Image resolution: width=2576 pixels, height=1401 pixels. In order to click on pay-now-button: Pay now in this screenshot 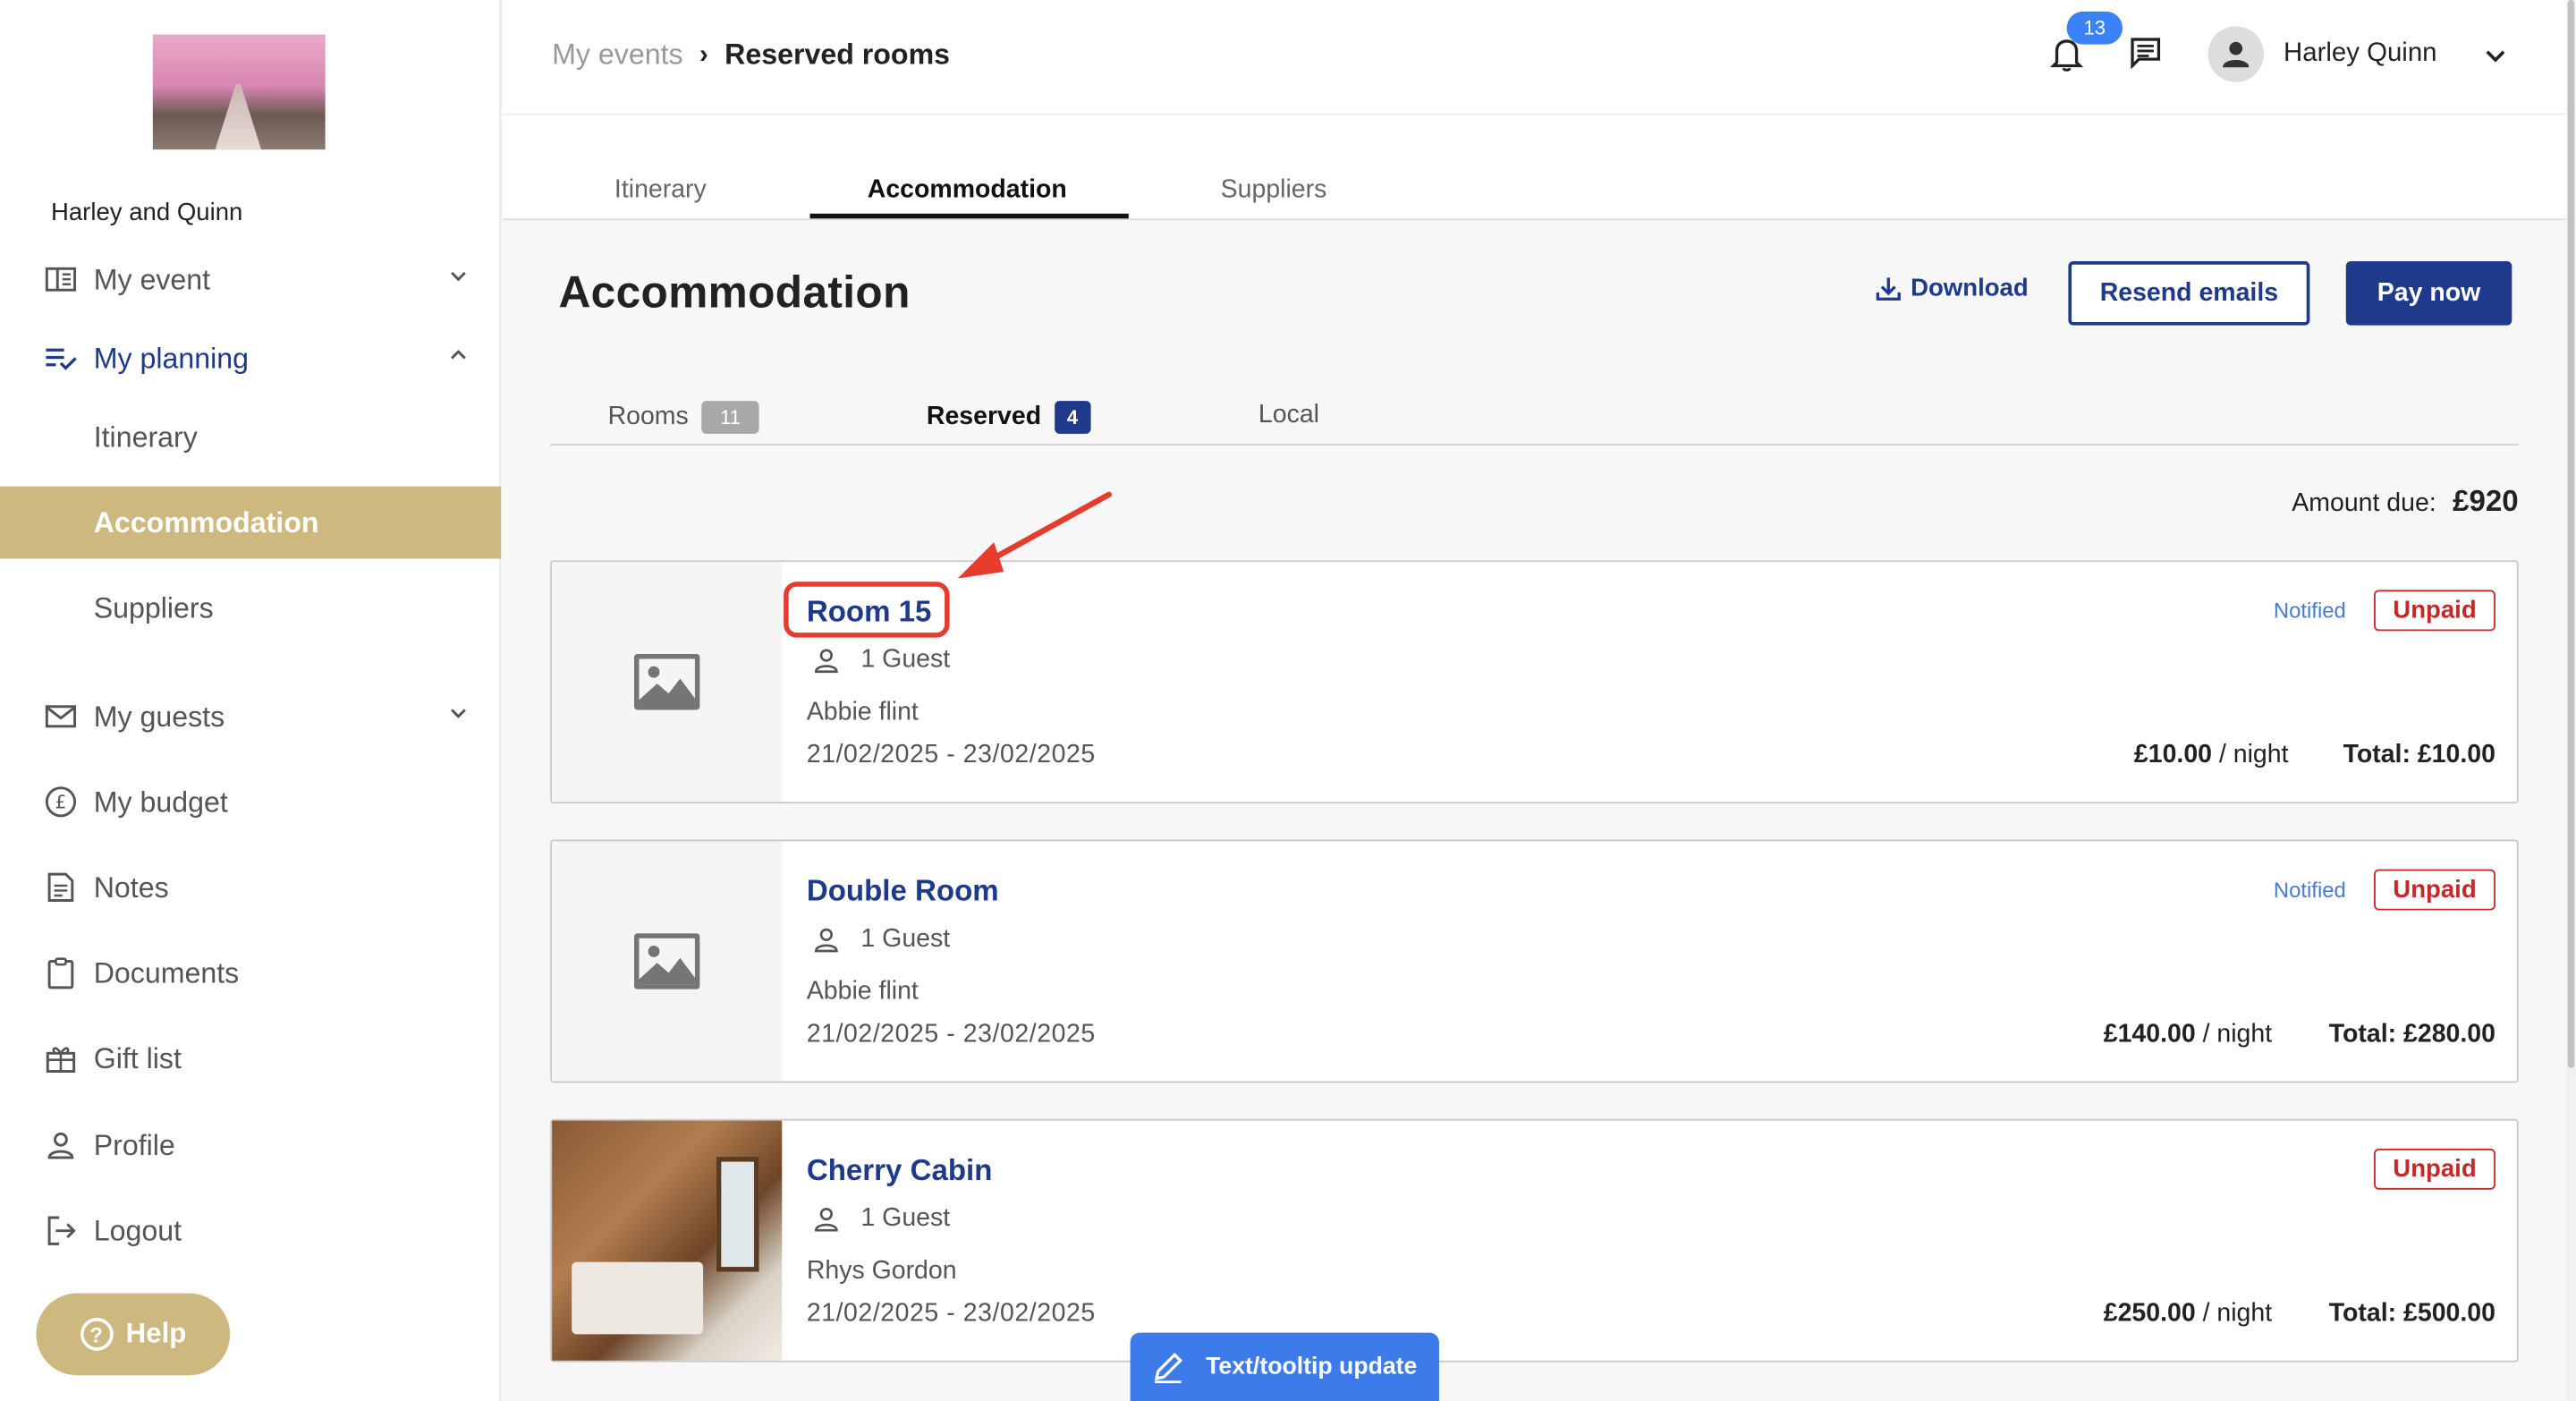, I will do `click(2428, 293)`.